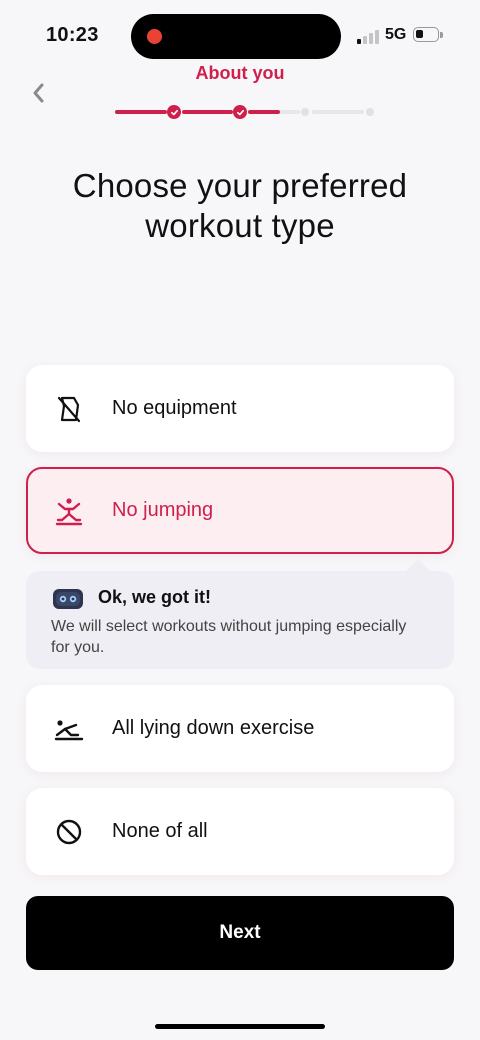 This screenshot has height=1040, width=480. I want to click on option-none-of-all: None of all, so click(240, 831).